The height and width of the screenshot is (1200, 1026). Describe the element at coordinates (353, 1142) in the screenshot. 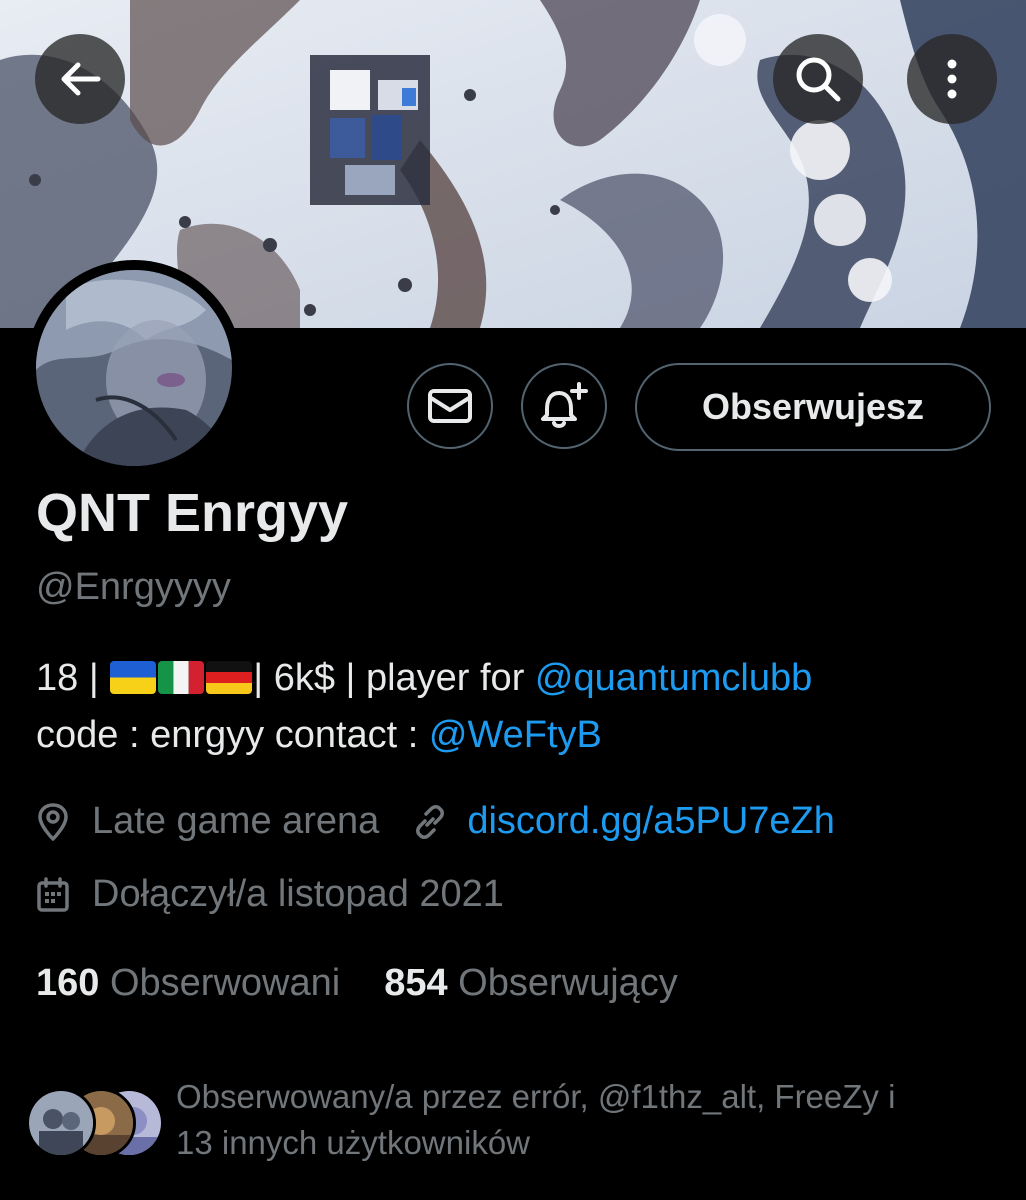

I see `followed-by-line-2: 13 innych użytkowników` at that location.